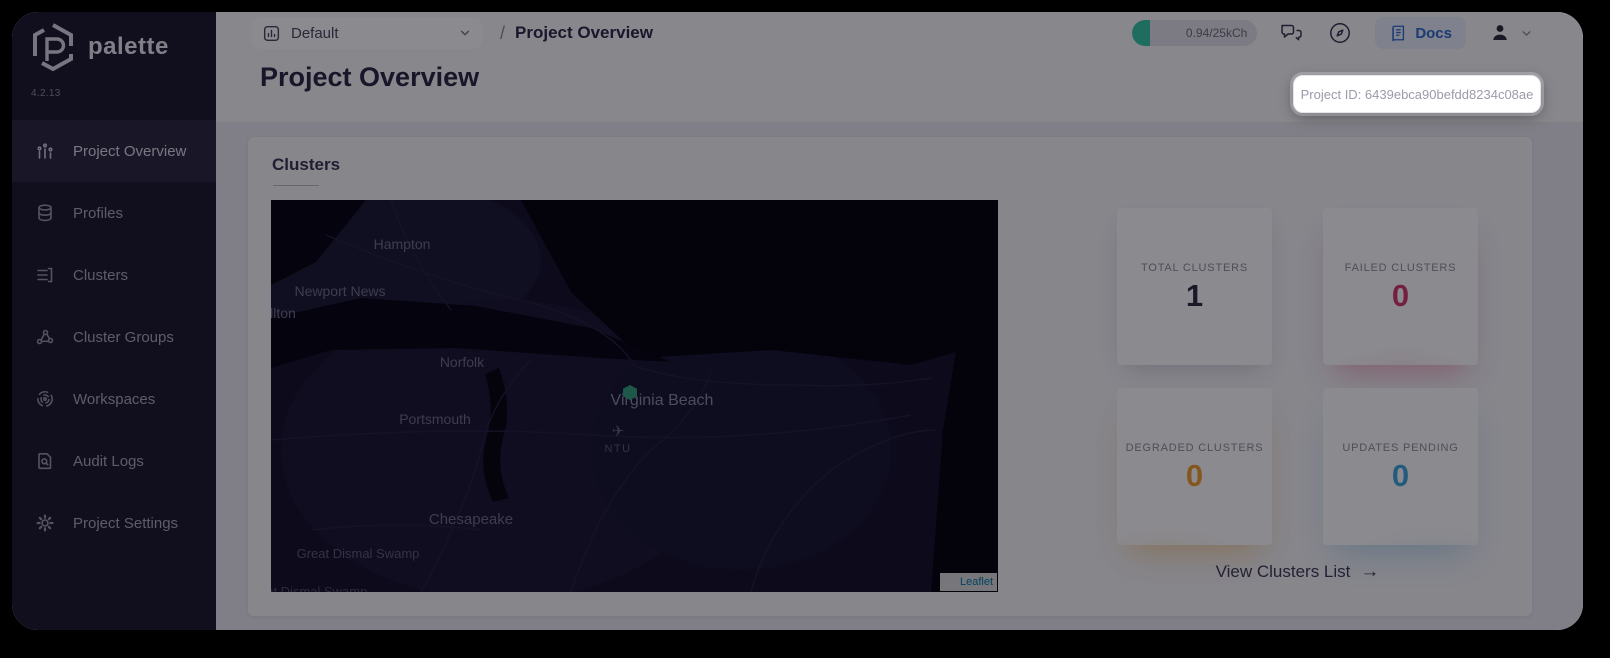 The image size is (1610, 658). I want to click on project-id-tooltip: Project ID: 6439ebca90befdd8234c08ae, so click(1417, 94).